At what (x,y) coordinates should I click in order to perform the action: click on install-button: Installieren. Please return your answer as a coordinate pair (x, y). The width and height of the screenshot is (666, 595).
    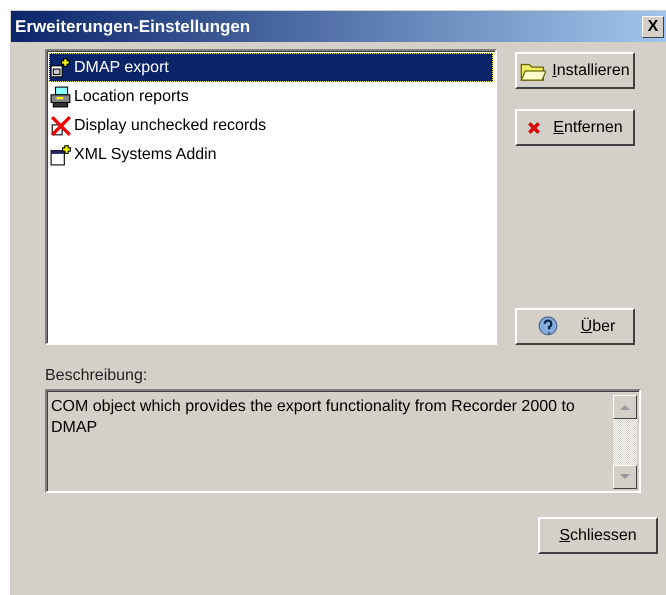
    Looking at the image, I should click on (575, 70).